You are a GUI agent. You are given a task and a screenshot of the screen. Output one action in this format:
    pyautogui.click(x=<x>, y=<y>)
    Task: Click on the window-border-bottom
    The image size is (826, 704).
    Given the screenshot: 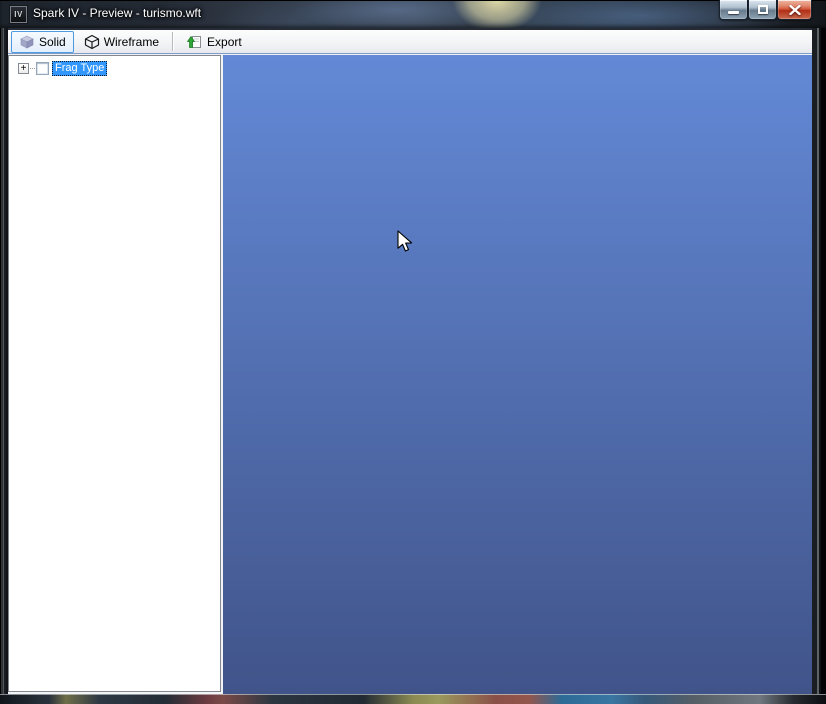 What is the action you would take?
    pyautogui.click(x=413, y=699)
    